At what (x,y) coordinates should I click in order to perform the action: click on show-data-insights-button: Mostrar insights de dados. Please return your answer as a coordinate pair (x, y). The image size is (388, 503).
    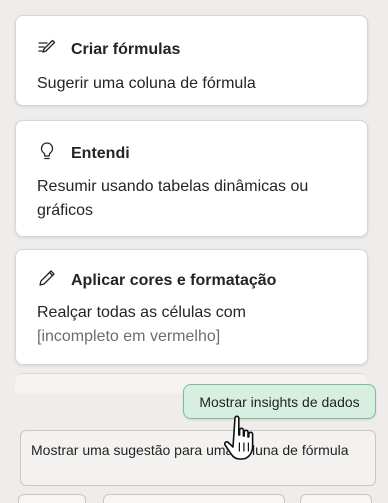
    Looking at the image, I should click on (279, 401).